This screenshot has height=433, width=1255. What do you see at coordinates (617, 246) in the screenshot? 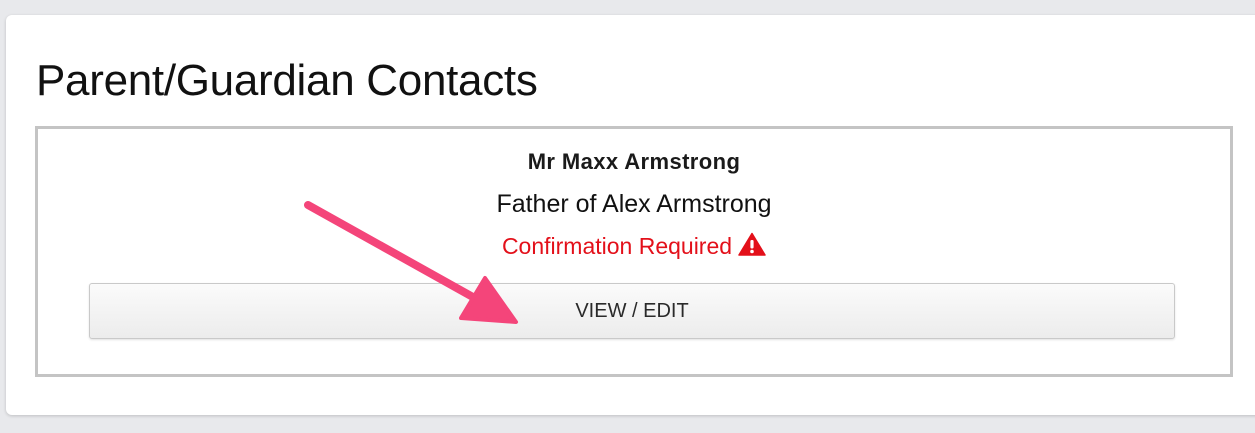
I see `status-text: Confirmation Required` at bounding box center [617, 246].